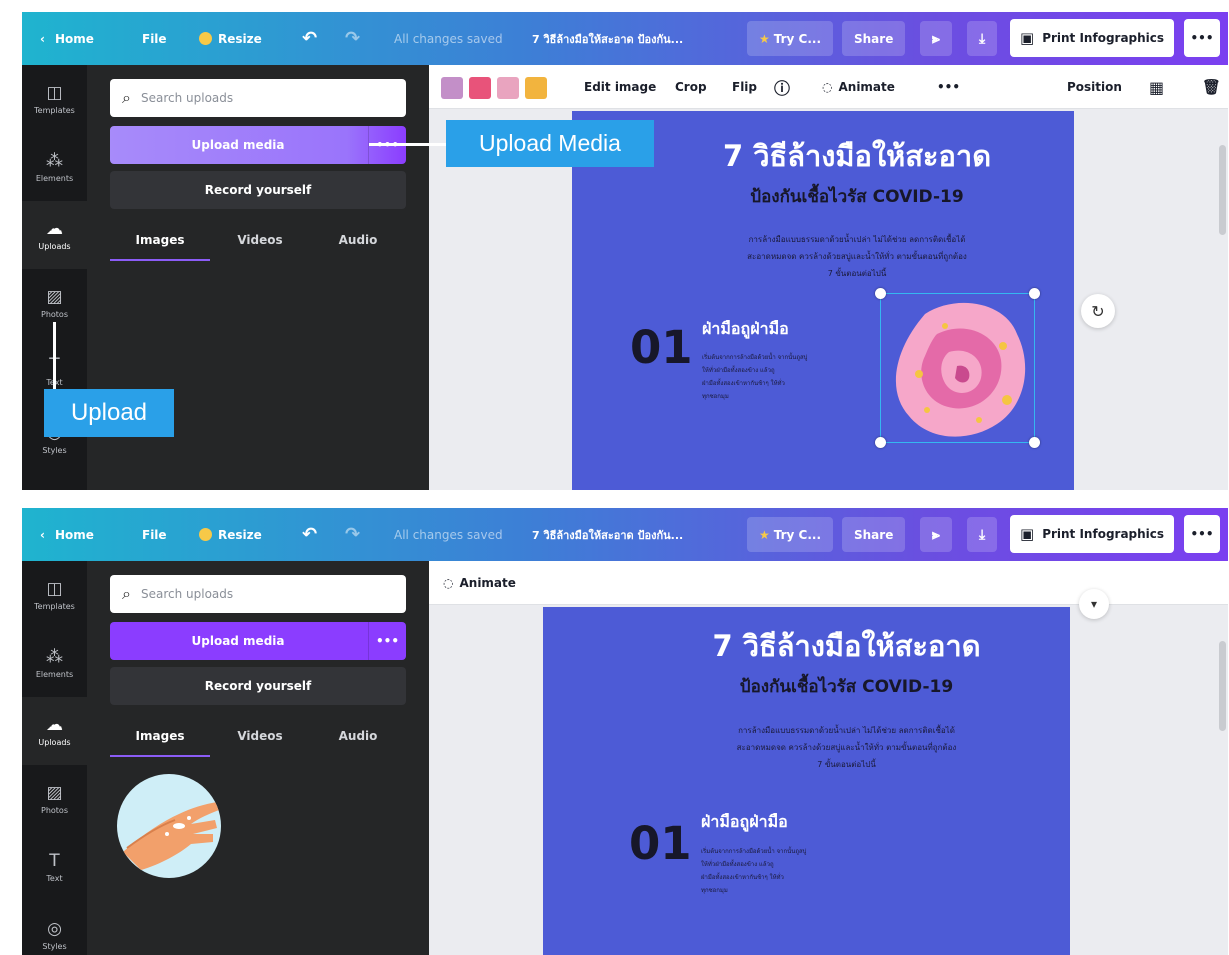 Image resolution: width=1229 pixels, height=955 pixels. I want to click on resize-label: Resize, so click(240, 534).